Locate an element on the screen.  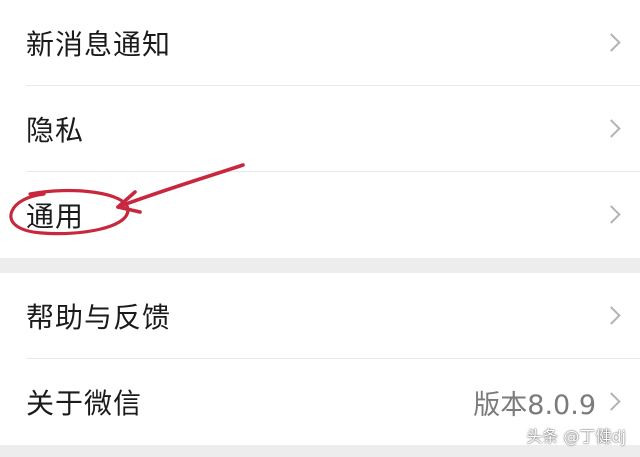
version-value: 版本8.0.9 is located at coordinates (534, 405).